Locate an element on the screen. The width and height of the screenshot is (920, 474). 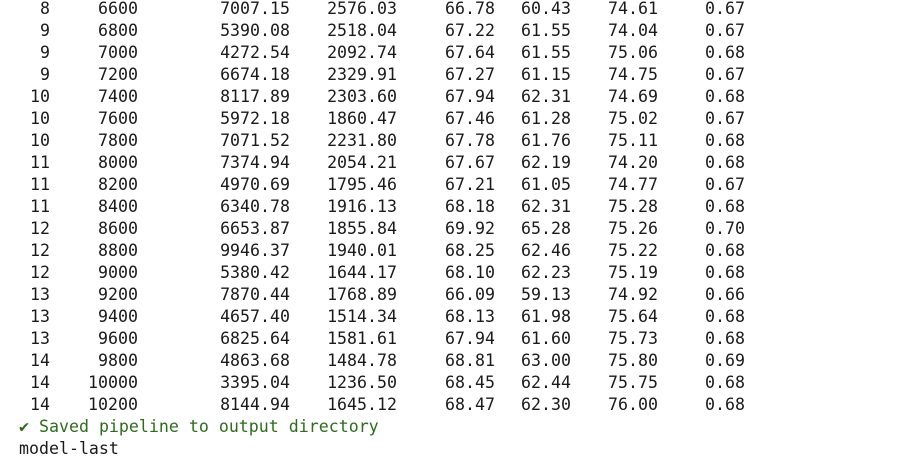
cell-score-b: 61.28 is located at coordinates (546, 118).